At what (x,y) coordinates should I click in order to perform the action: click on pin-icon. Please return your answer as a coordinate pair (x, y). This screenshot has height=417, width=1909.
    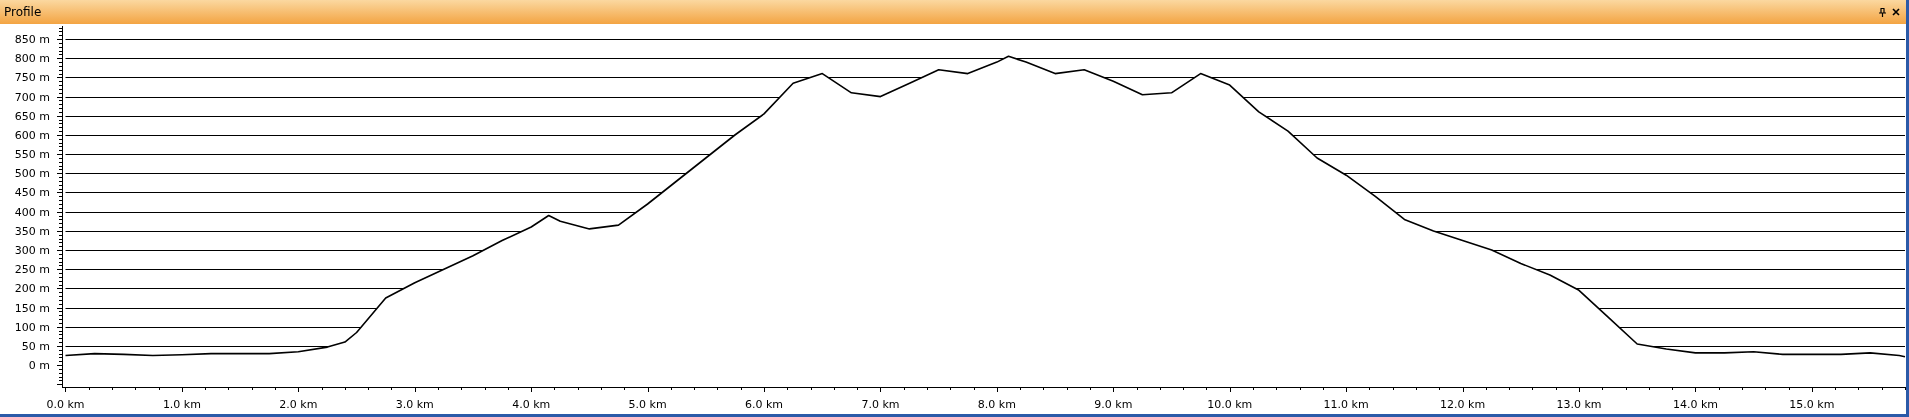
    Looking at the image, I should click on (1882, 12).